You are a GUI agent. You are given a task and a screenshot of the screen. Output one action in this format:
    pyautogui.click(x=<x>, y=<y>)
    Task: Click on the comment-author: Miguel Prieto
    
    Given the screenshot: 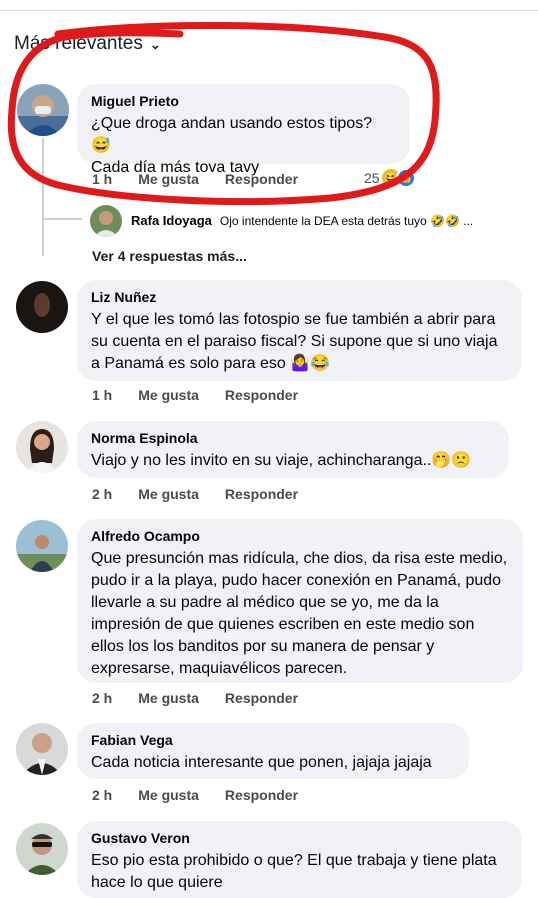 What is the action you would take?
    pyautogui.click(x=243, y=101)
    